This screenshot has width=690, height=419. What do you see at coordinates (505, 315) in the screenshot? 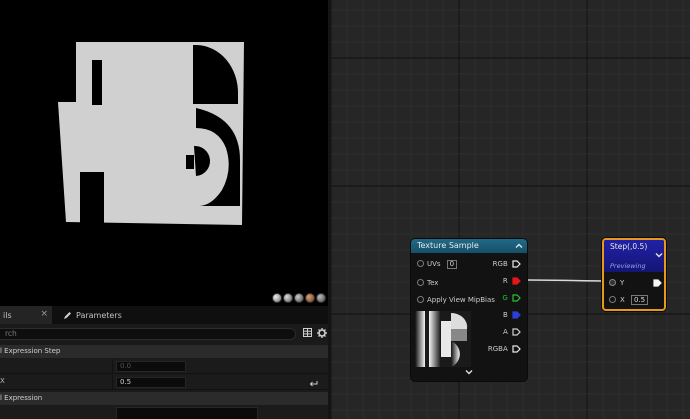
I see `pin-label-b: B` at bounding box center [505, 315].